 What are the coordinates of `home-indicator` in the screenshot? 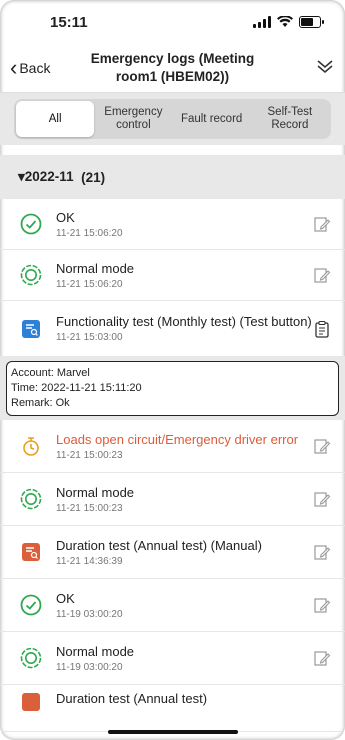 It's located at (172, 732).